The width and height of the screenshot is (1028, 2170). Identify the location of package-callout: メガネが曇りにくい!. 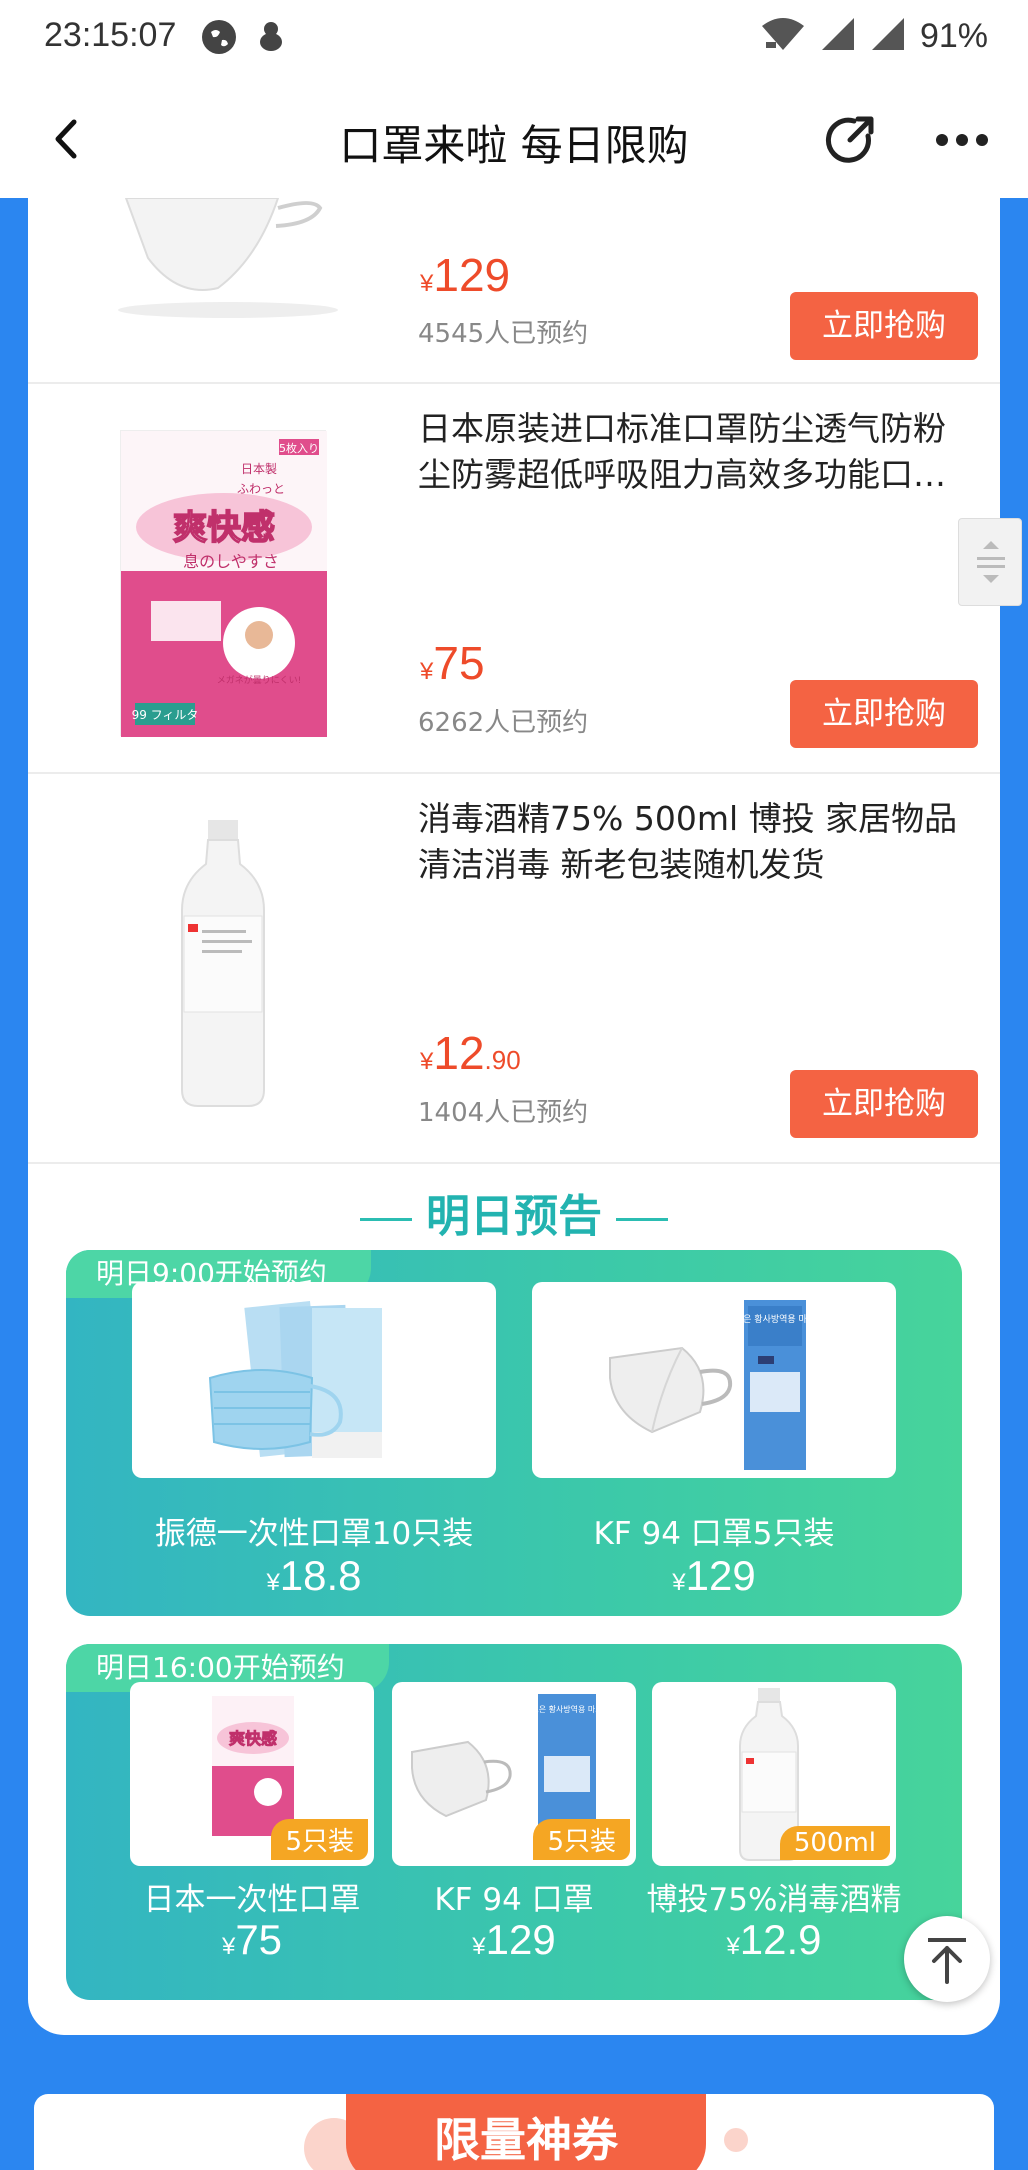
(259, 680).